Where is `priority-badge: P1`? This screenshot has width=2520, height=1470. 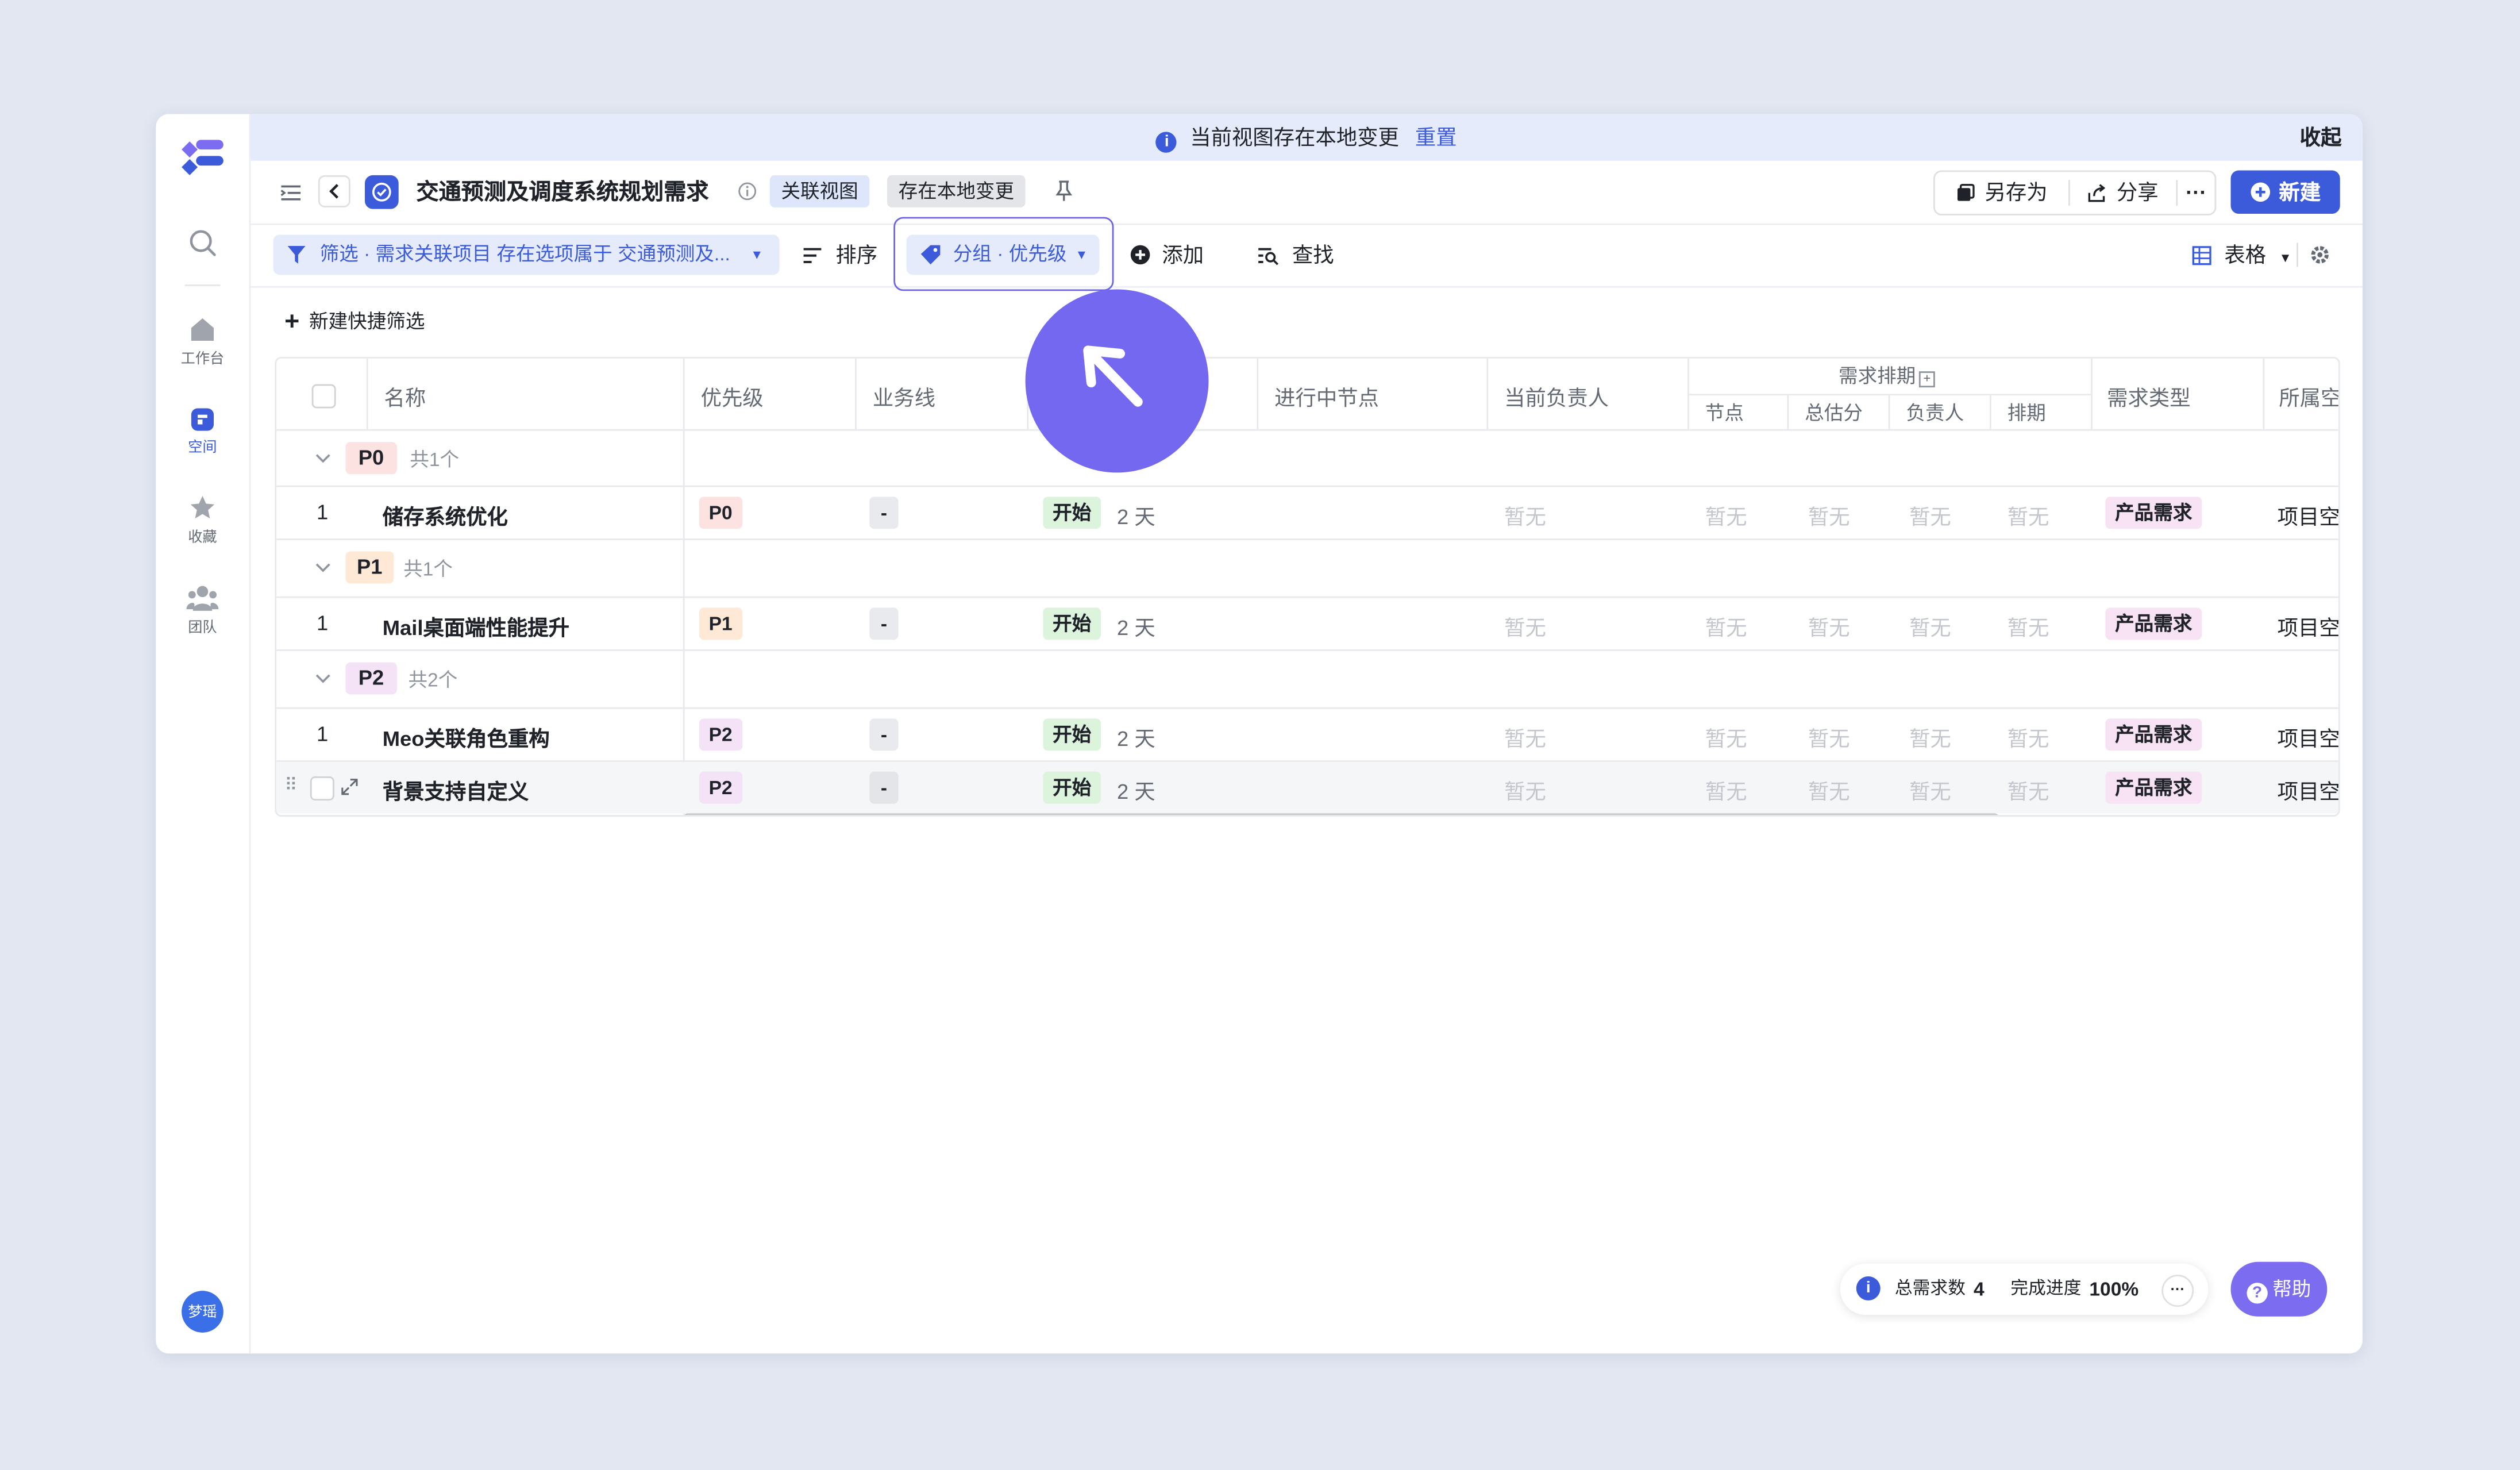 priority-badge: P1 is located at coordinates (721, 623).